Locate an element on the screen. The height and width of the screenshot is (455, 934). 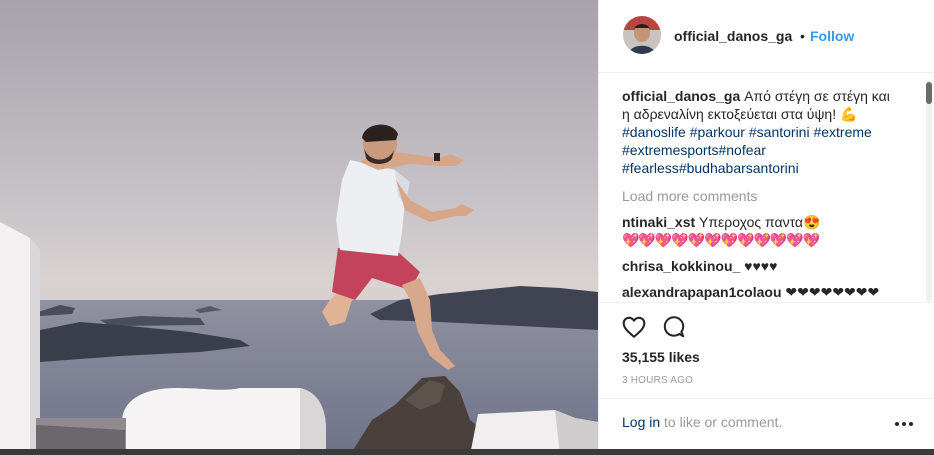
hashtag-link: #santorini is located at coordinates (779, 132).